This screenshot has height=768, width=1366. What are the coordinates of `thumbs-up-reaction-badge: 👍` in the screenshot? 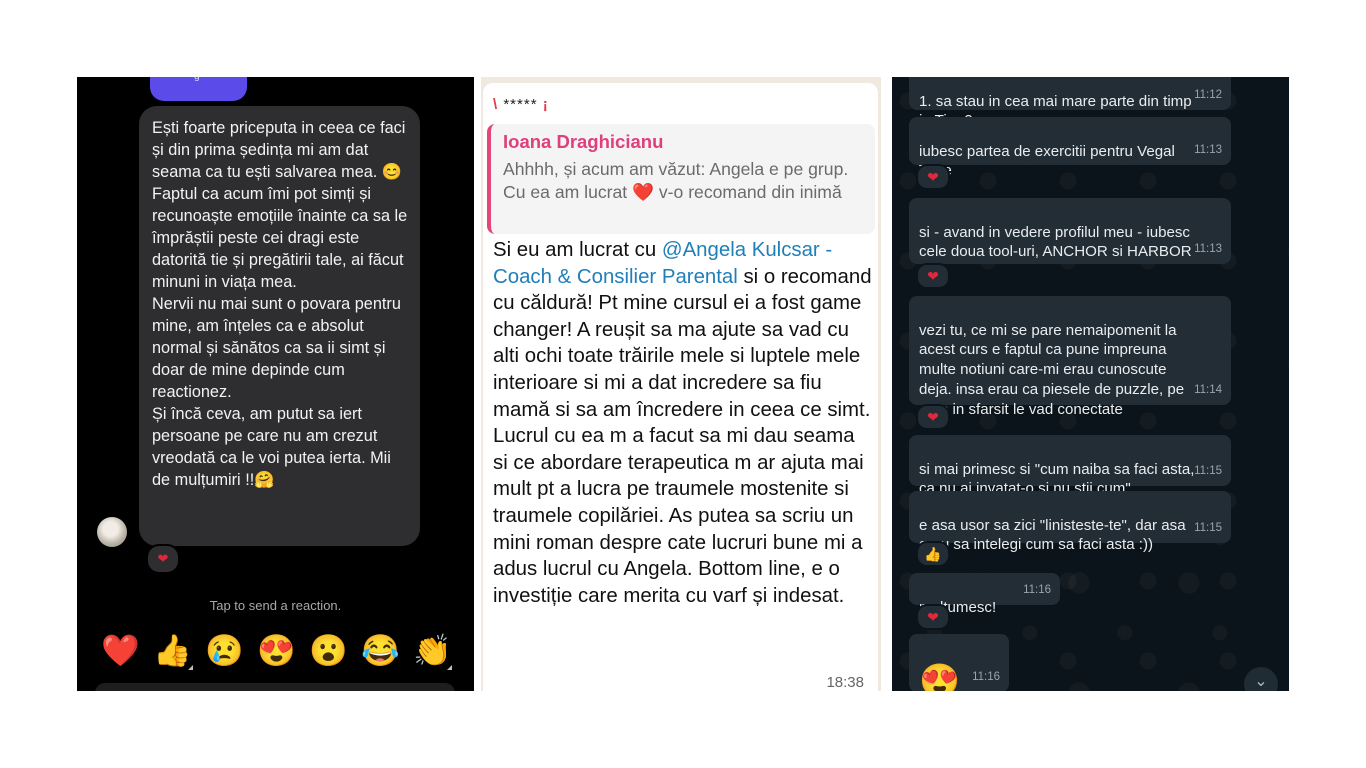 It's located at (933, 554).